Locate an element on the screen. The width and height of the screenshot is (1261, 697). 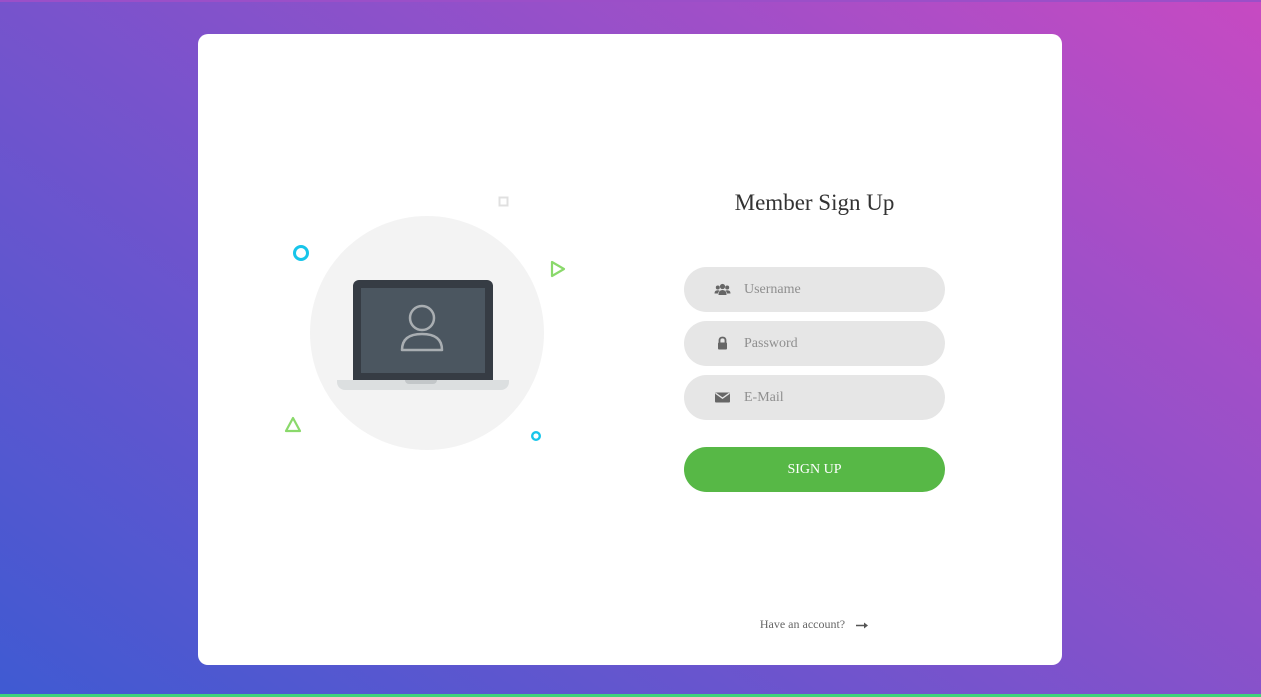
password-field is located at coordinates (814, 343).